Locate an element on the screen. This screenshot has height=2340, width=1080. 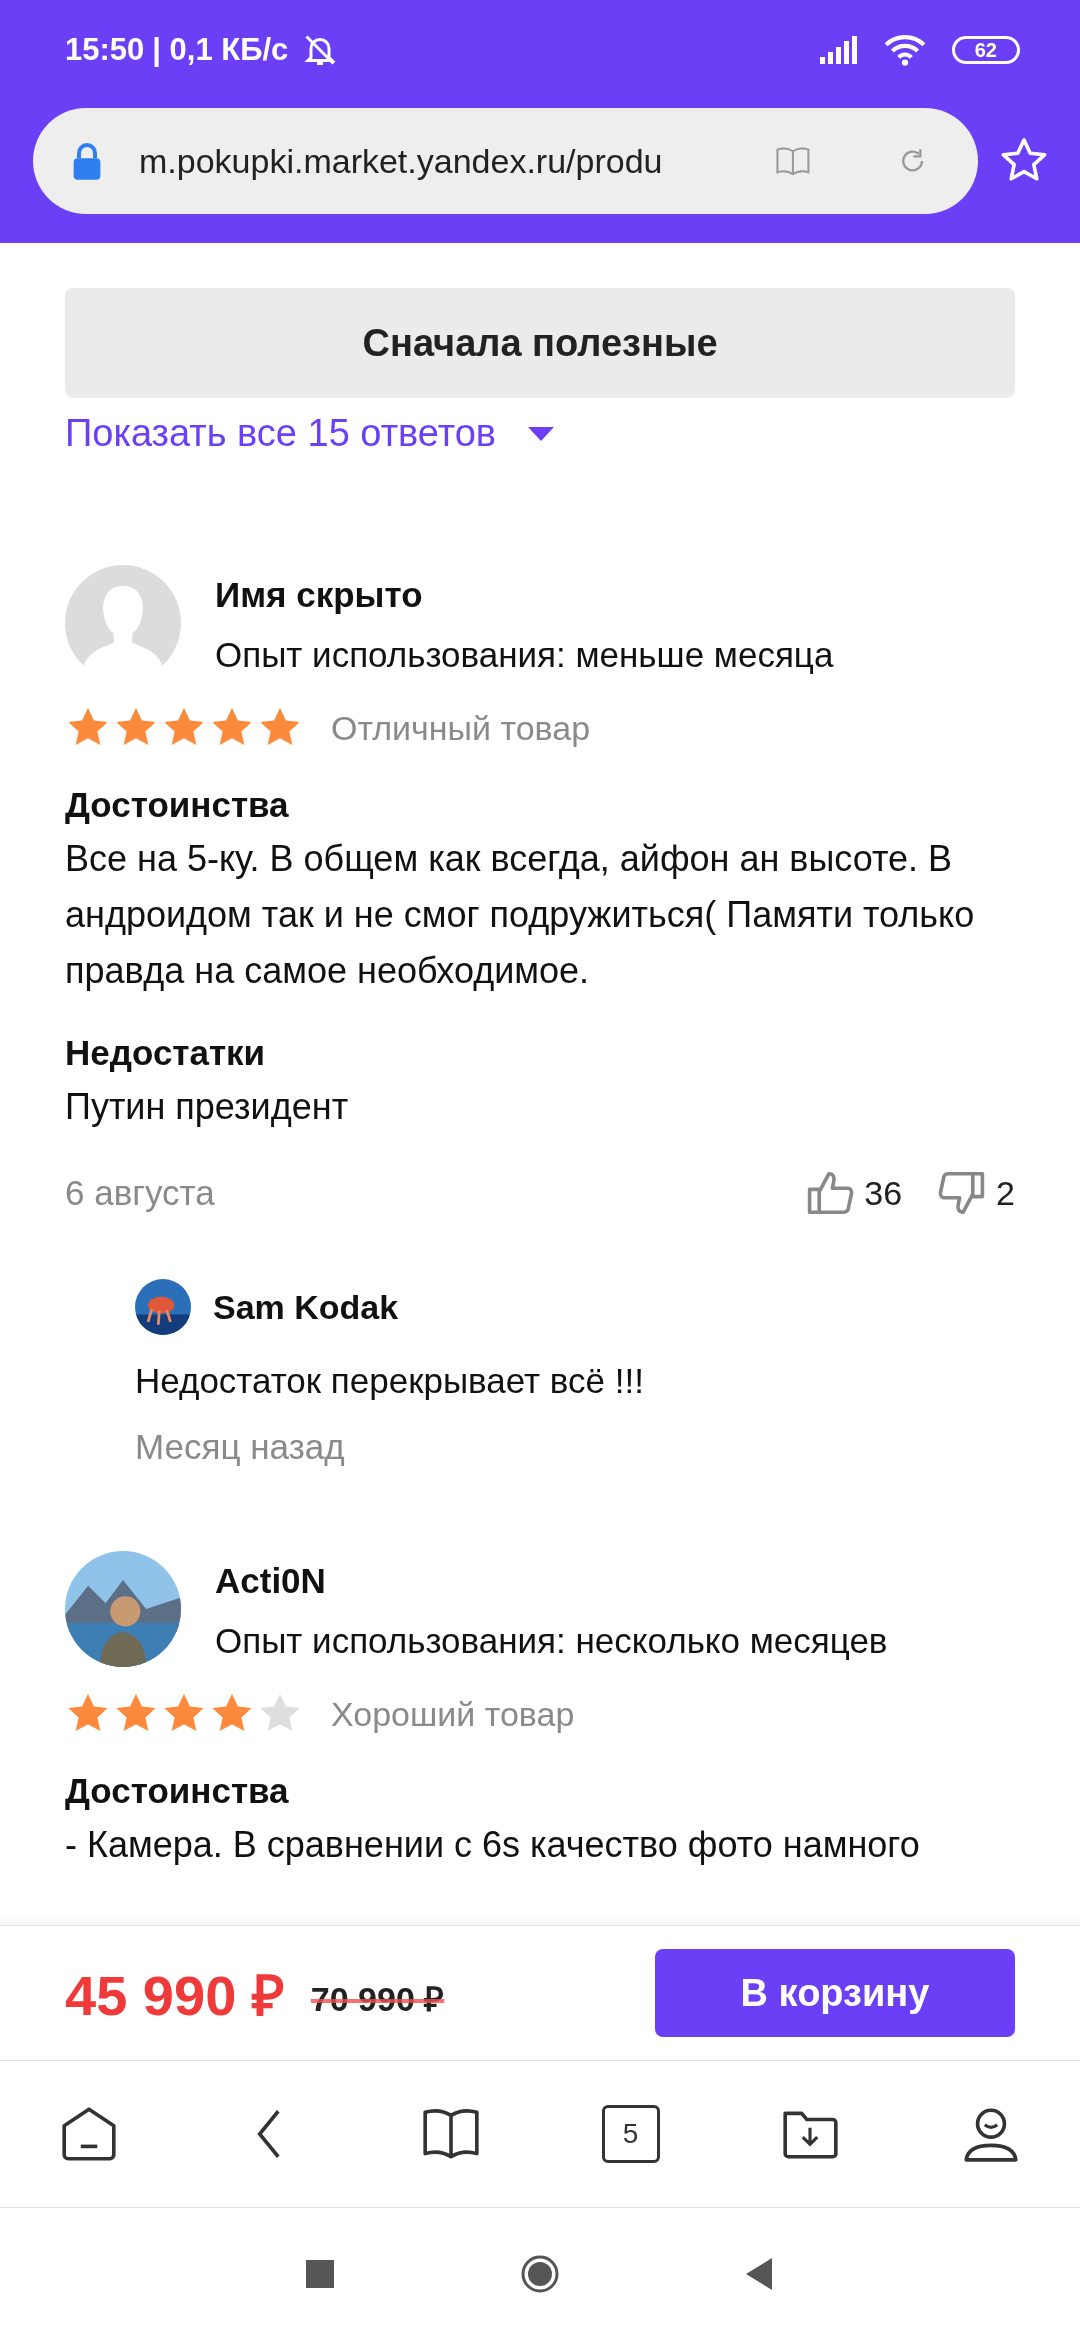
sort-button: Сначала полезные is located at coordinates (540, 343).